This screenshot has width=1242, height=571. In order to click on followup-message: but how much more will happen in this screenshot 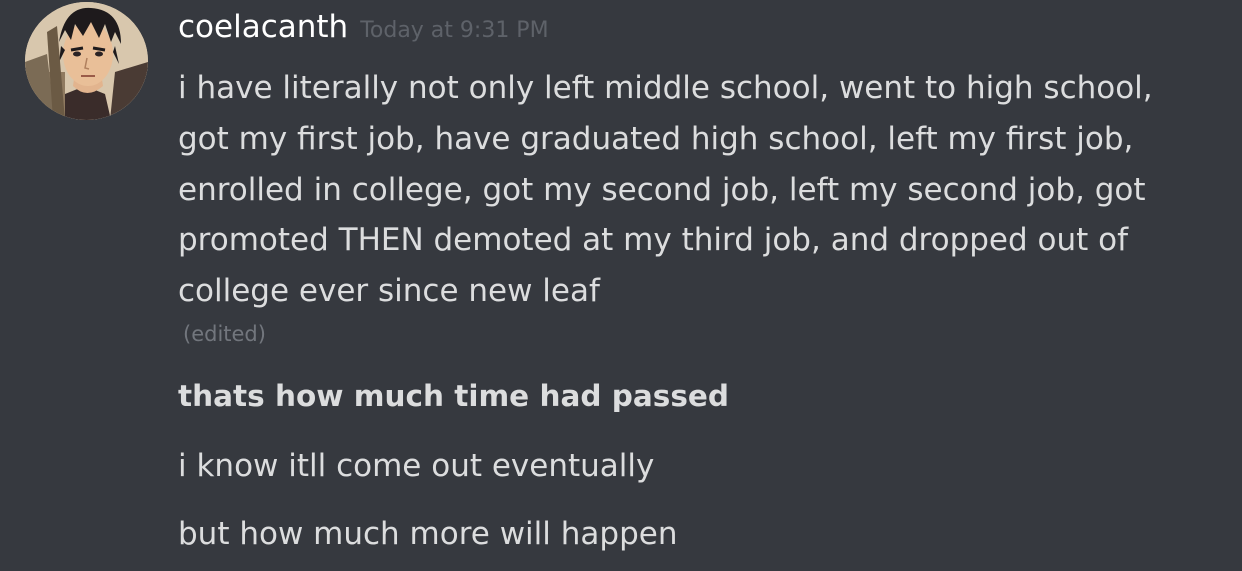, I will do `click(428, 534)`.